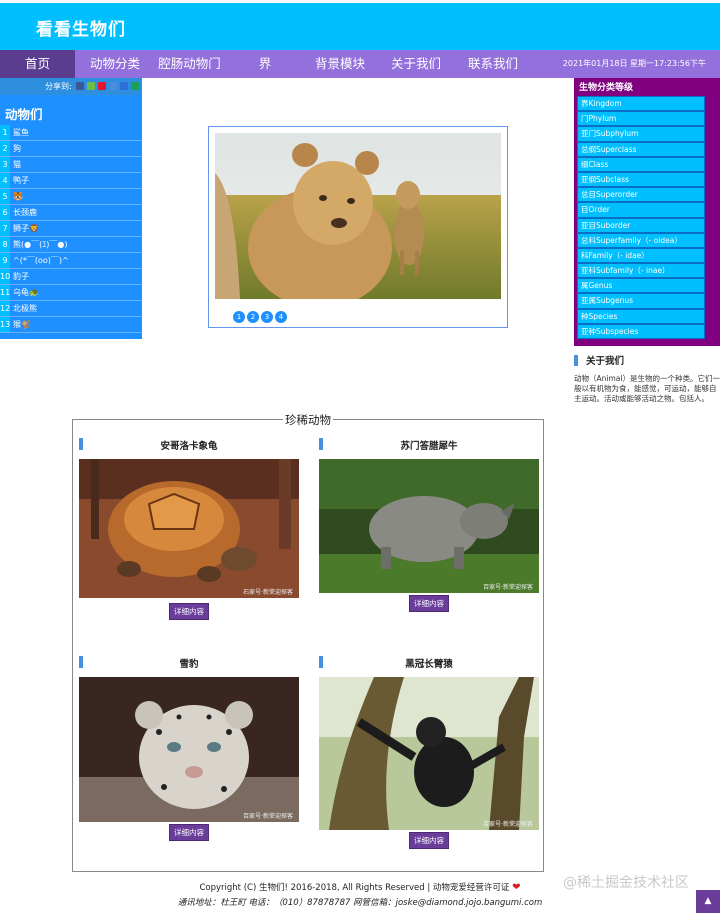  Describe the element at coordinates (124, 86) in the screenshot. I see `share-renren-icon` at that location.